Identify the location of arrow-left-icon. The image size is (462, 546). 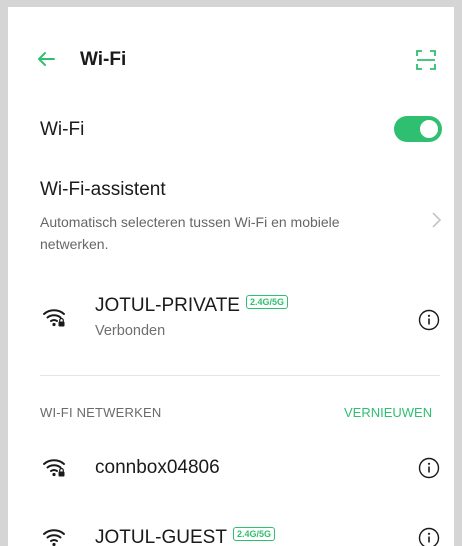
(46, 59).